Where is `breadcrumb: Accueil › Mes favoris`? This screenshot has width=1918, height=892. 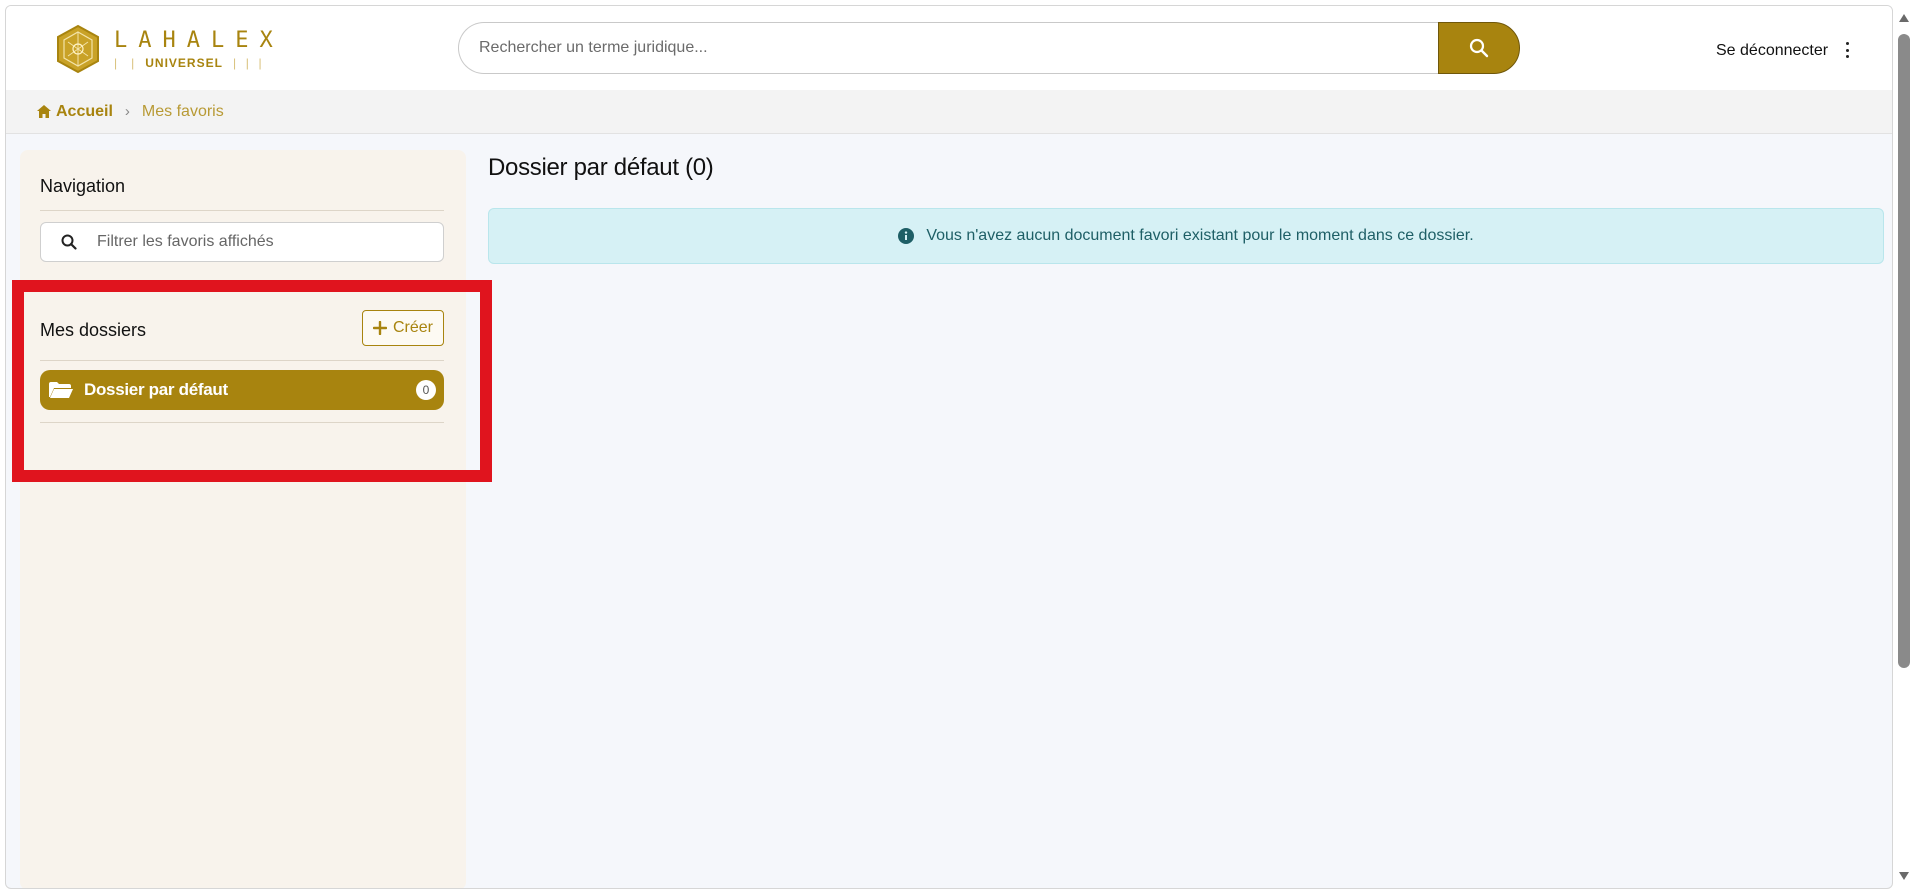 breadcrumb: Accueil › Mes favoris is located at coordinates (949, 112).